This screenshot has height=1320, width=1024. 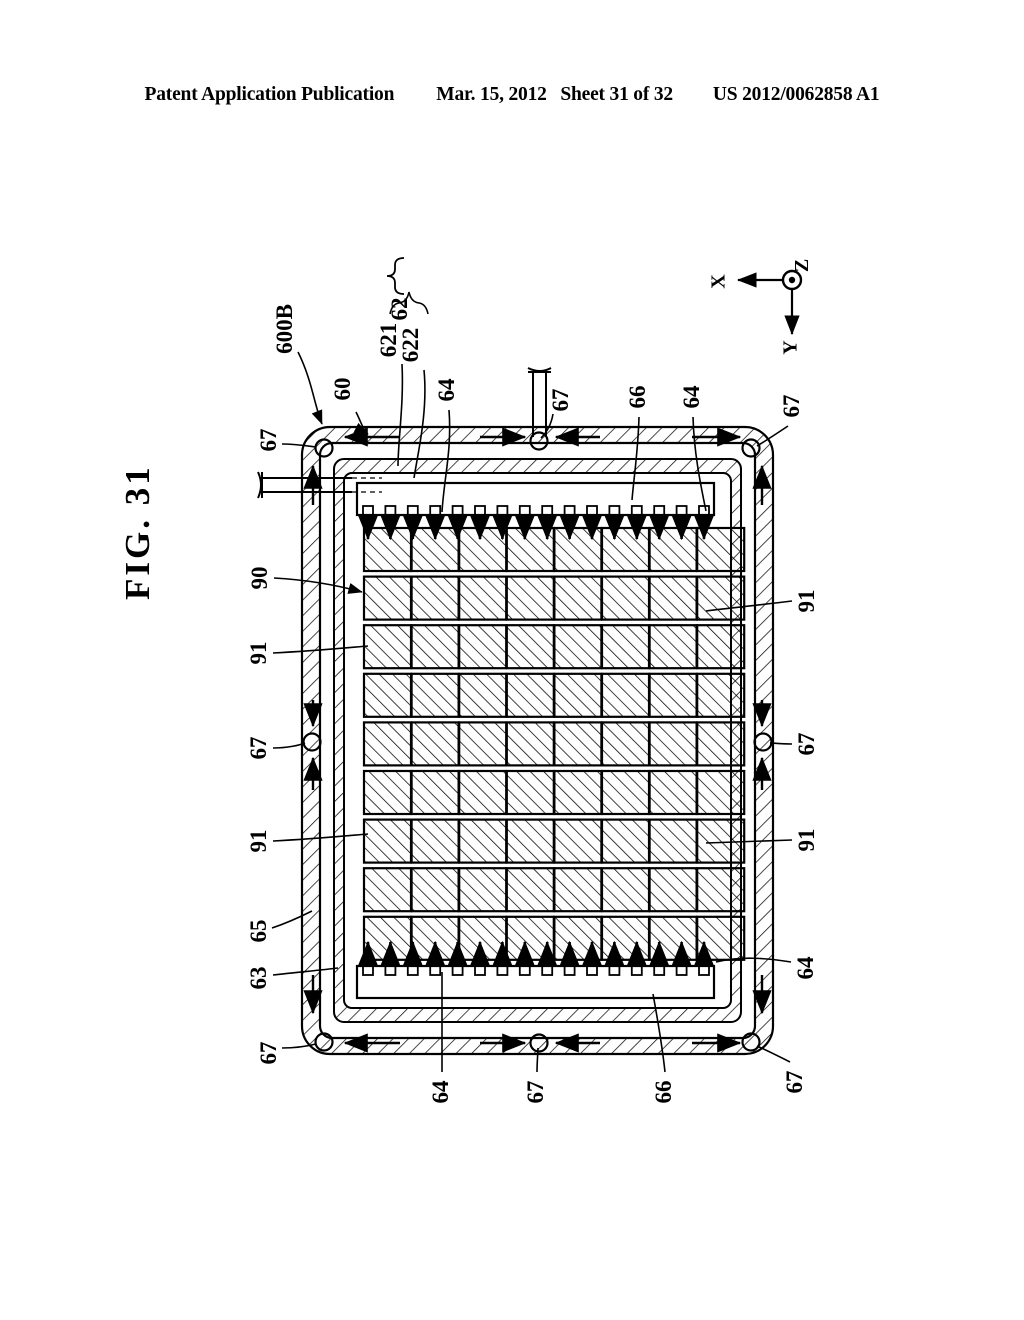 I want to click on ref-label-60: 60, so click(x=342, y=389).